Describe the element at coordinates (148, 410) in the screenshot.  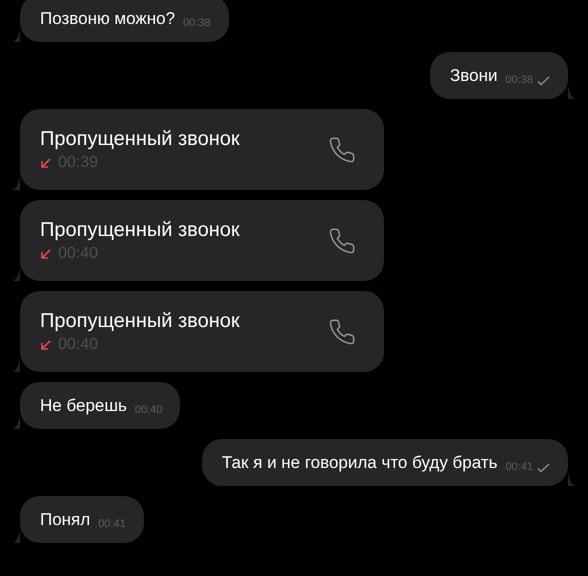
I see `message-time: 00:40` at that location.